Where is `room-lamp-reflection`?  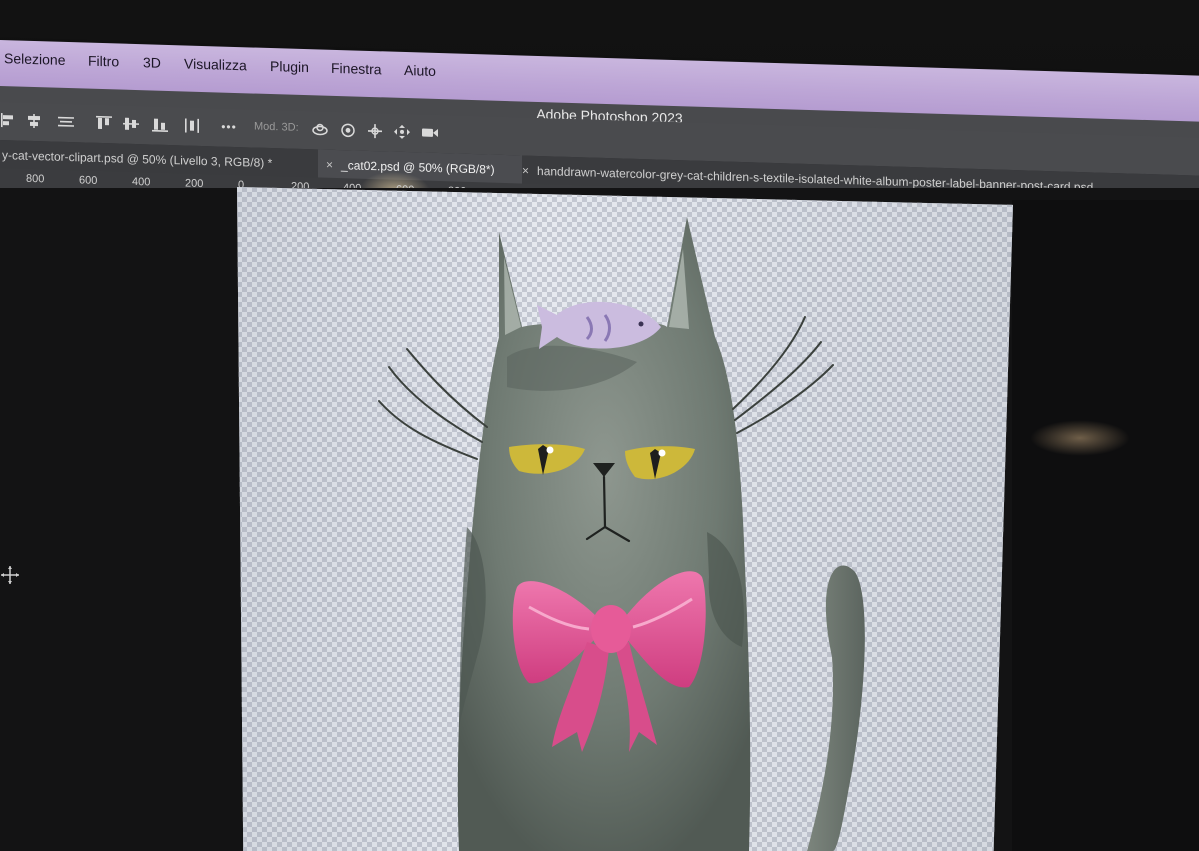
room-lamp-reflection is located at coordinates (1080, 438).